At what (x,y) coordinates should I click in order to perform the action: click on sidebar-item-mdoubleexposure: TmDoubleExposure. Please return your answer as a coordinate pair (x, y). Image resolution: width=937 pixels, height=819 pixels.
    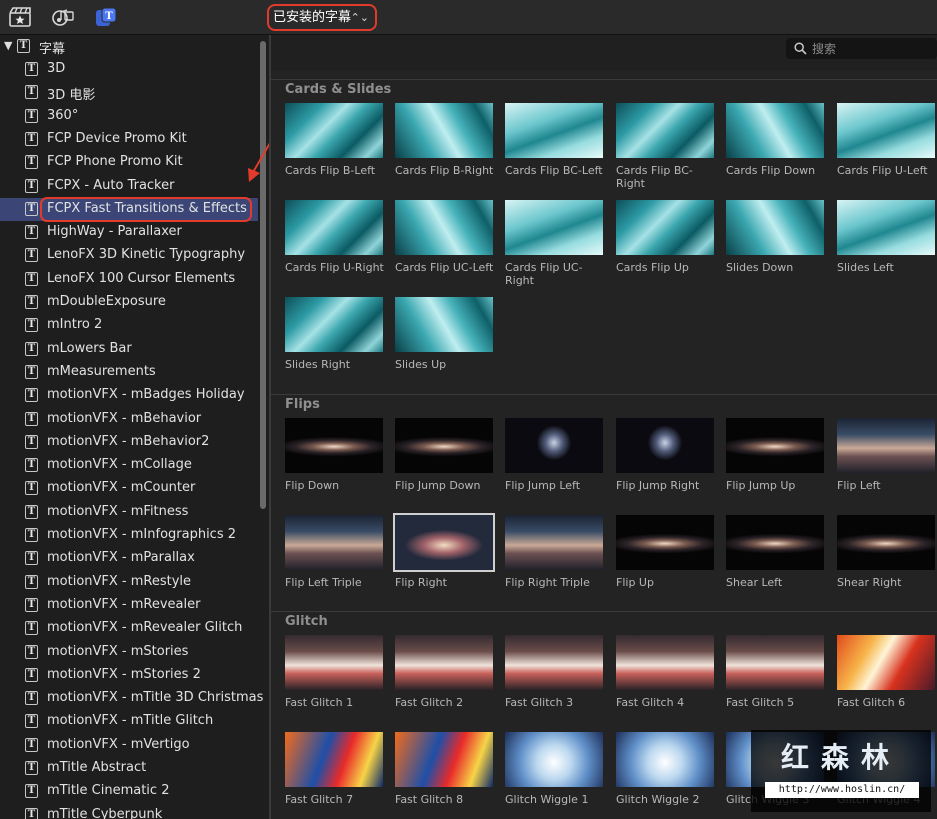
    Looking at the image, I should click on (129, 302).